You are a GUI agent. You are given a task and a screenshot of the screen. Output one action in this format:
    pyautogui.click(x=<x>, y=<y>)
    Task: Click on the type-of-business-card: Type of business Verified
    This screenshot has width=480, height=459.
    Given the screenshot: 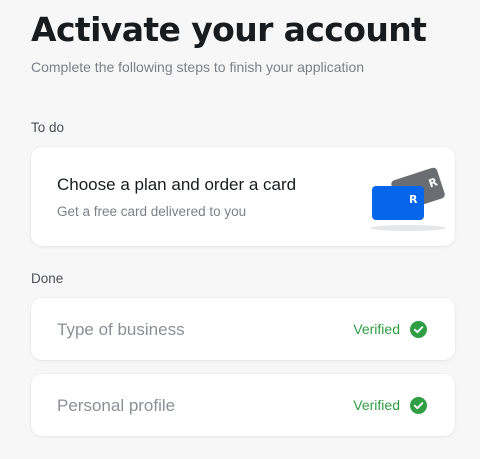 What is the action you would take?
    pyautogui.click(x=243, y=329)
    